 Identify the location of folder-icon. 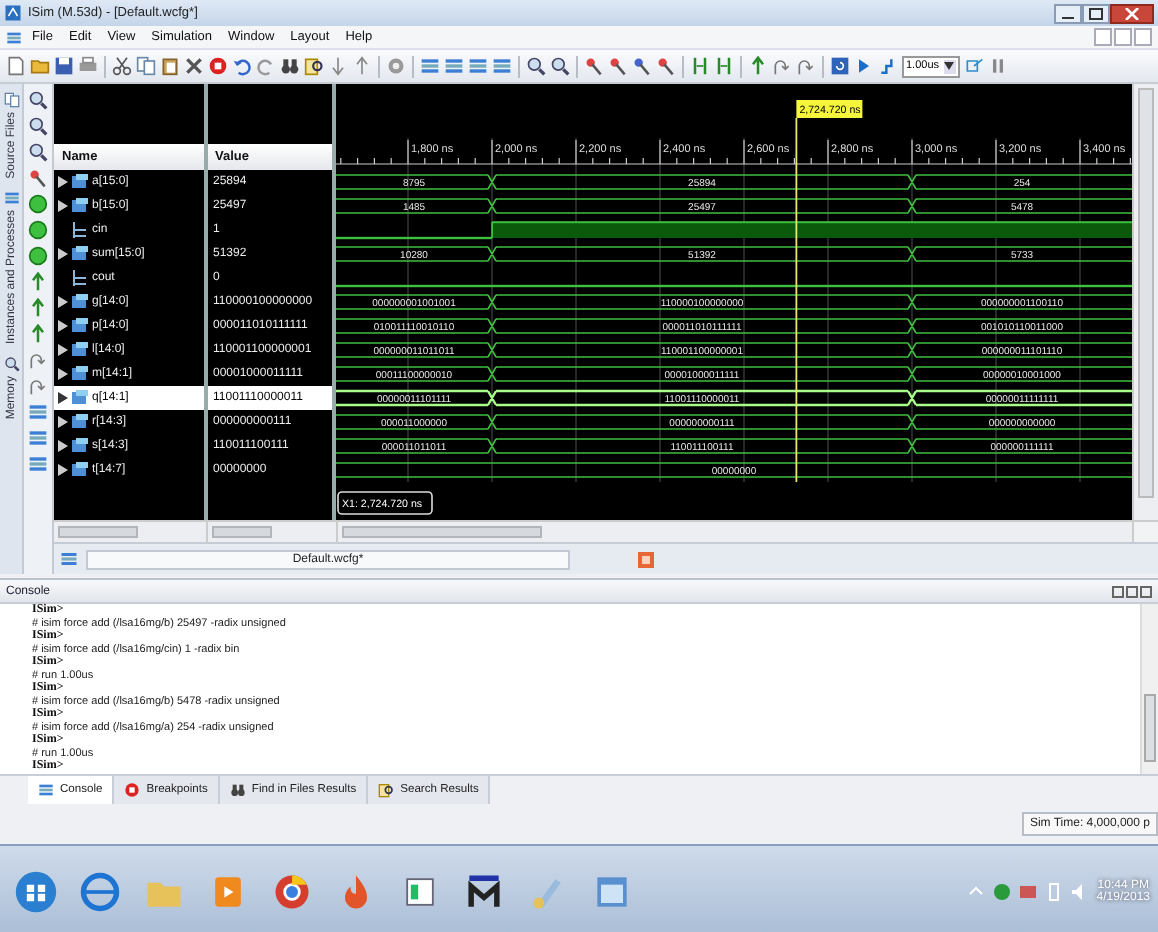
(40, 66).